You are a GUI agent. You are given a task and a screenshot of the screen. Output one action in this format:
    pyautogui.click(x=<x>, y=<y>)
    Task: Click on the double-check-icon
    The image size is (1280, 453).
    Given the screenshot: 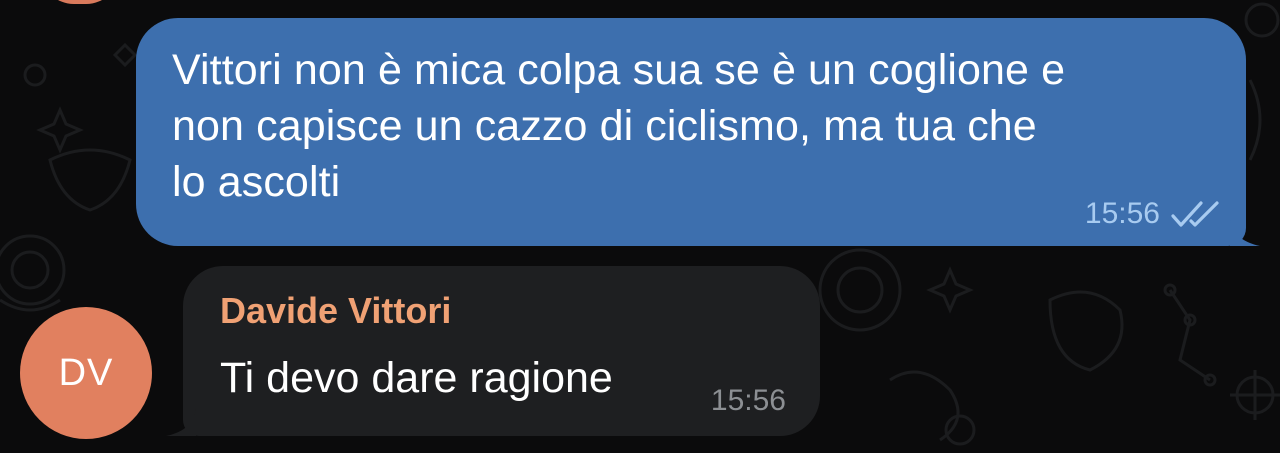 What is the action you would take?
    pyautogui.click(x=1195, y=214)
    